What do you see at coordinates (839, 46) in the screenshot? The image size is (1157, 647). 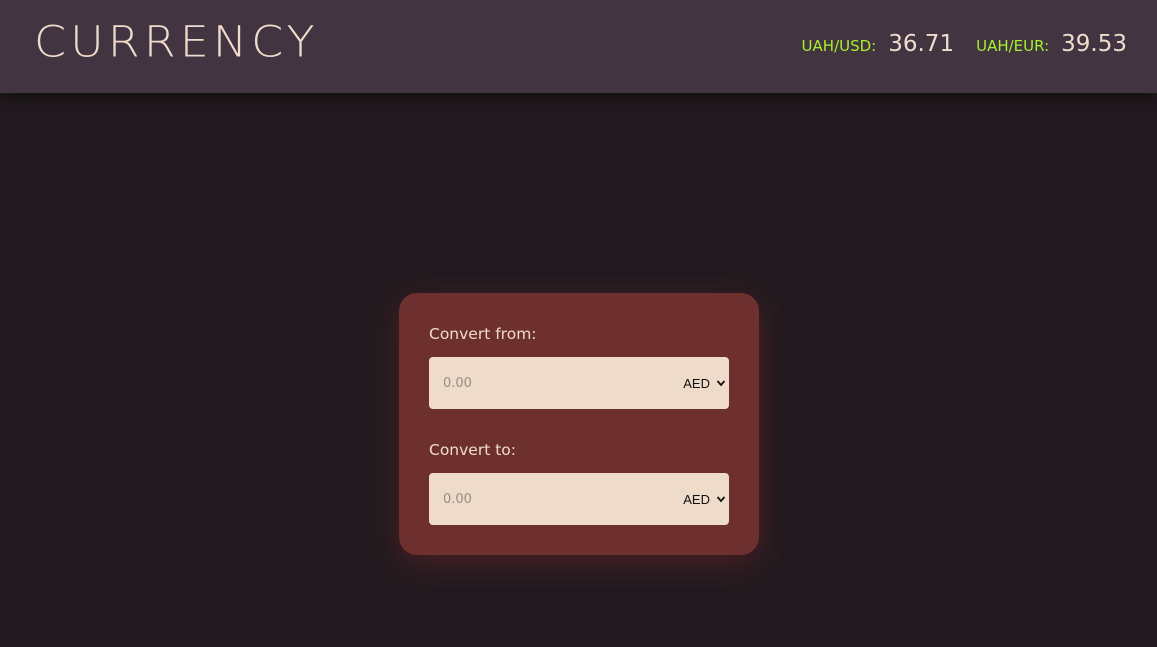 I see `rate-usd-label: UAH/USD:` at bounding box center [839, 46].